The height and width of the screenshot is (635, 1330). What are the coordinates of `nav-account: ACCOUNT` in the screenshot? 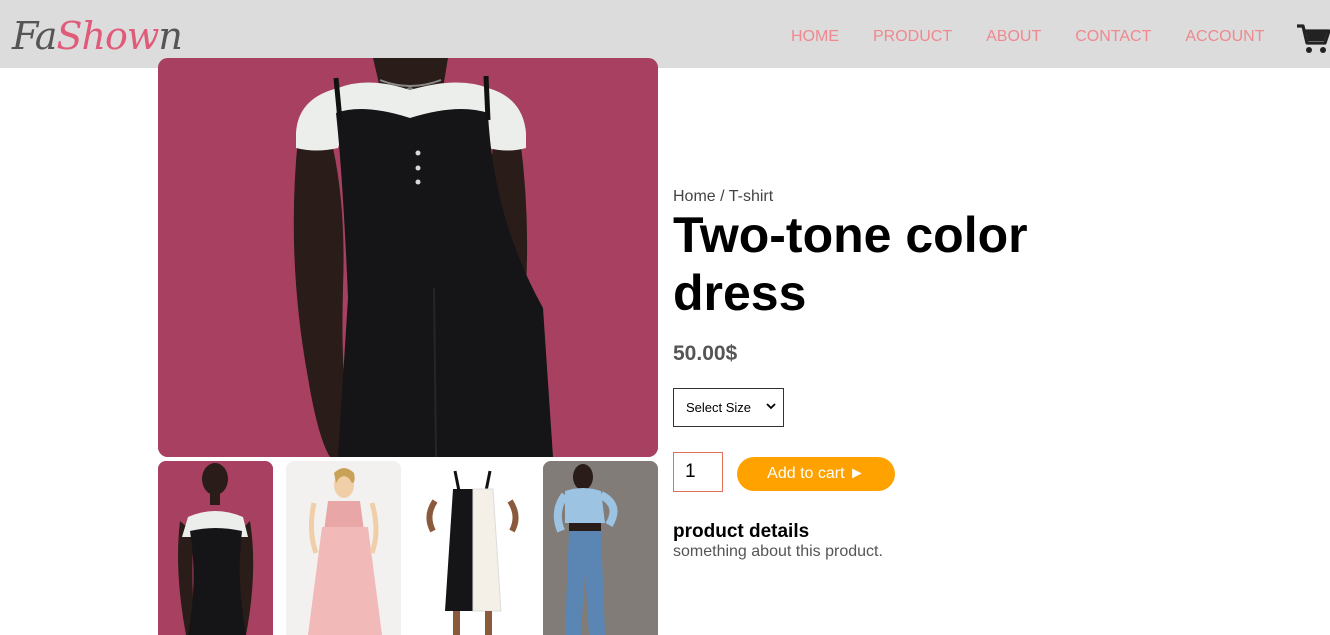 It's located at (1224, 37).